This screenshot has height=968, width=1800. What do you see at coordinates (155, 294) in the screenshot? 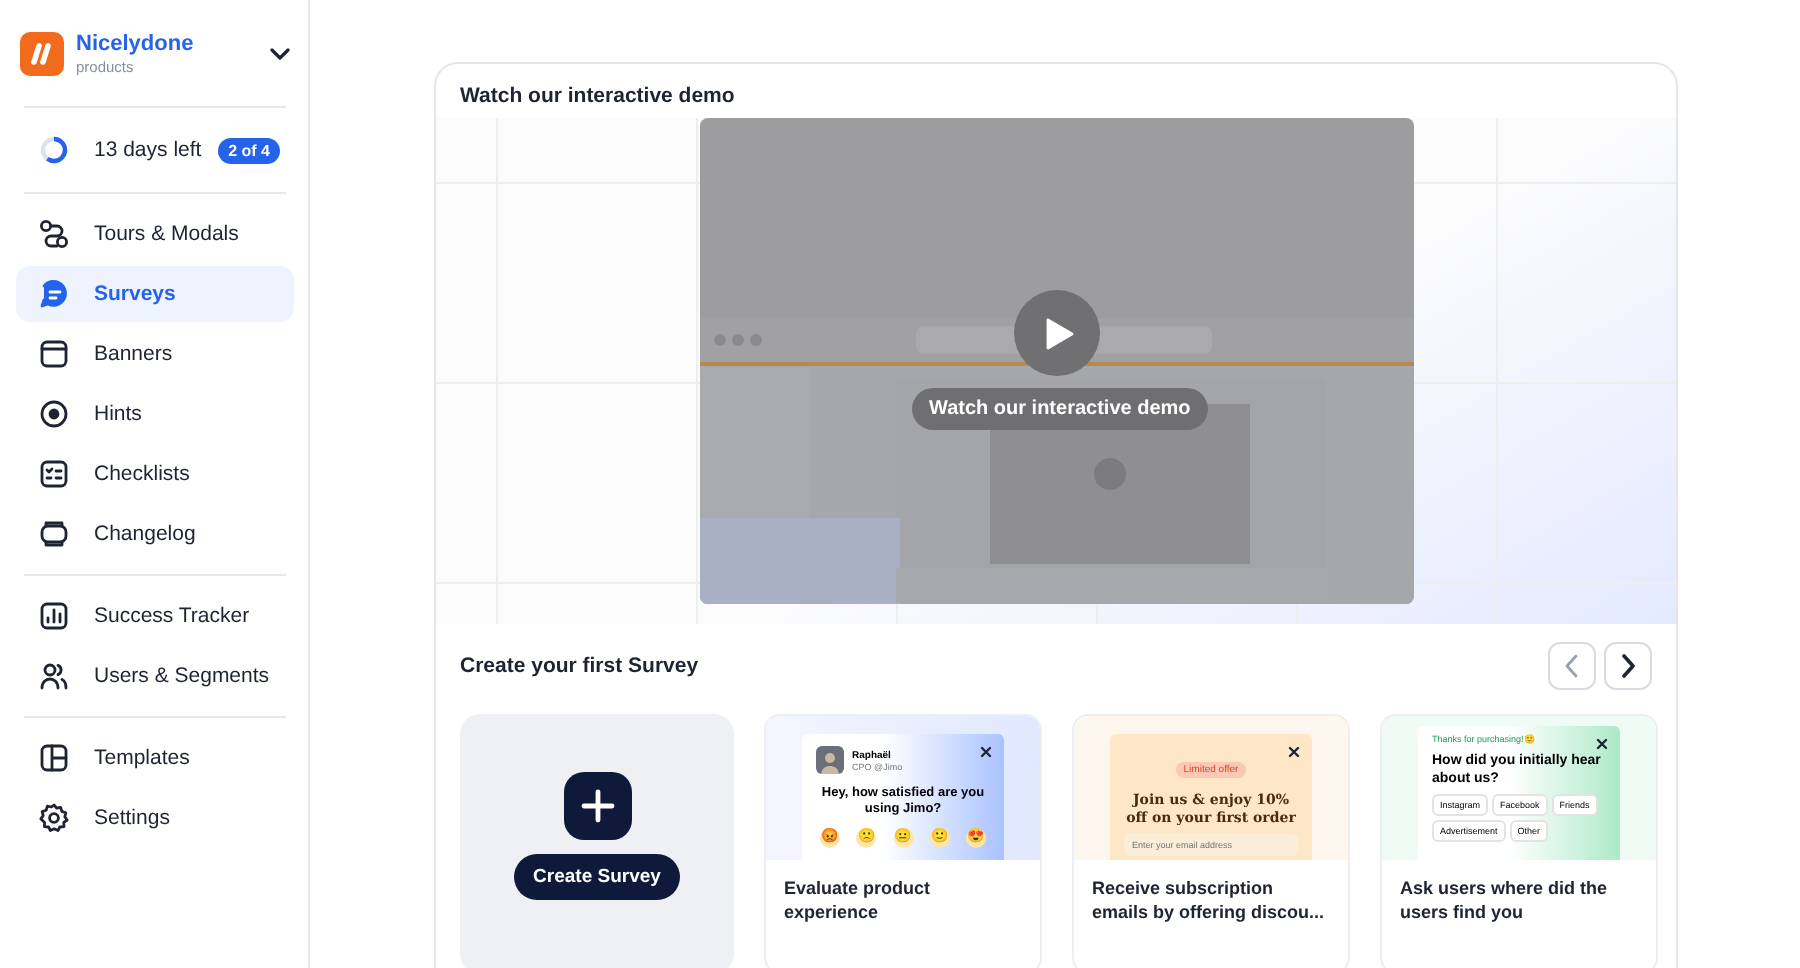
I see `nav-item: Surveys` at bounding box center [155, 294].